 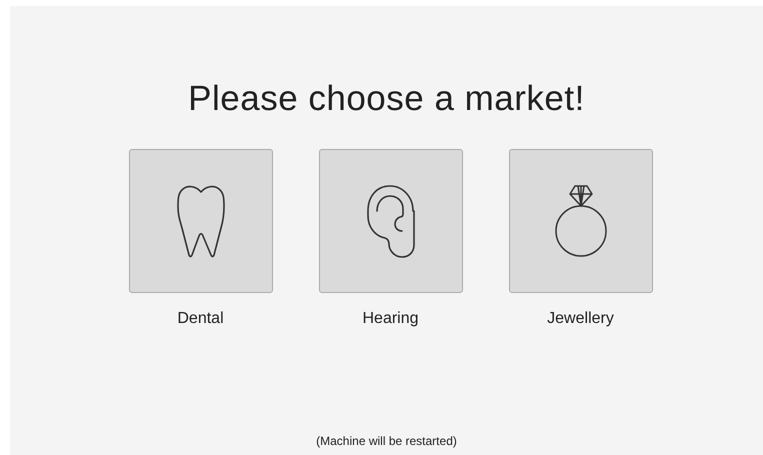 I want to click on market-label: Jewellery, so click(x=580, y=319).